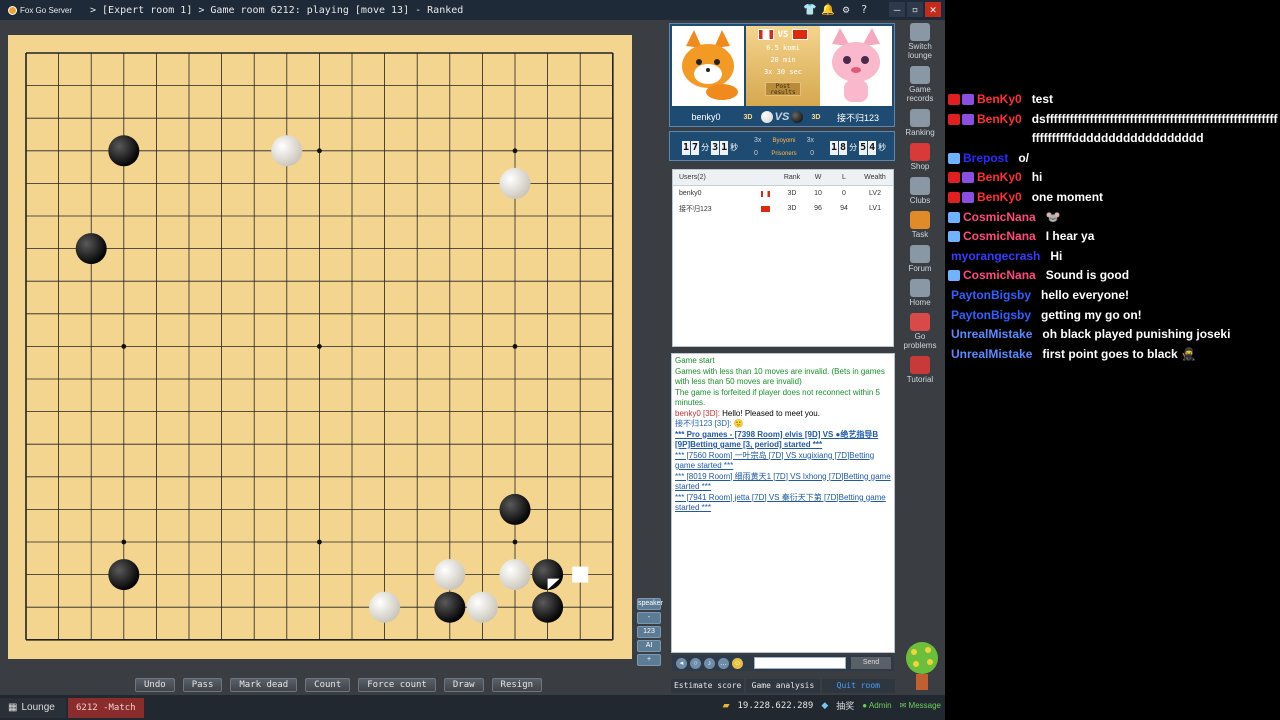 The height and width of the screenshot is (720, 1280). I want to click on sidebar-item-task: Task, so click(920, 225).